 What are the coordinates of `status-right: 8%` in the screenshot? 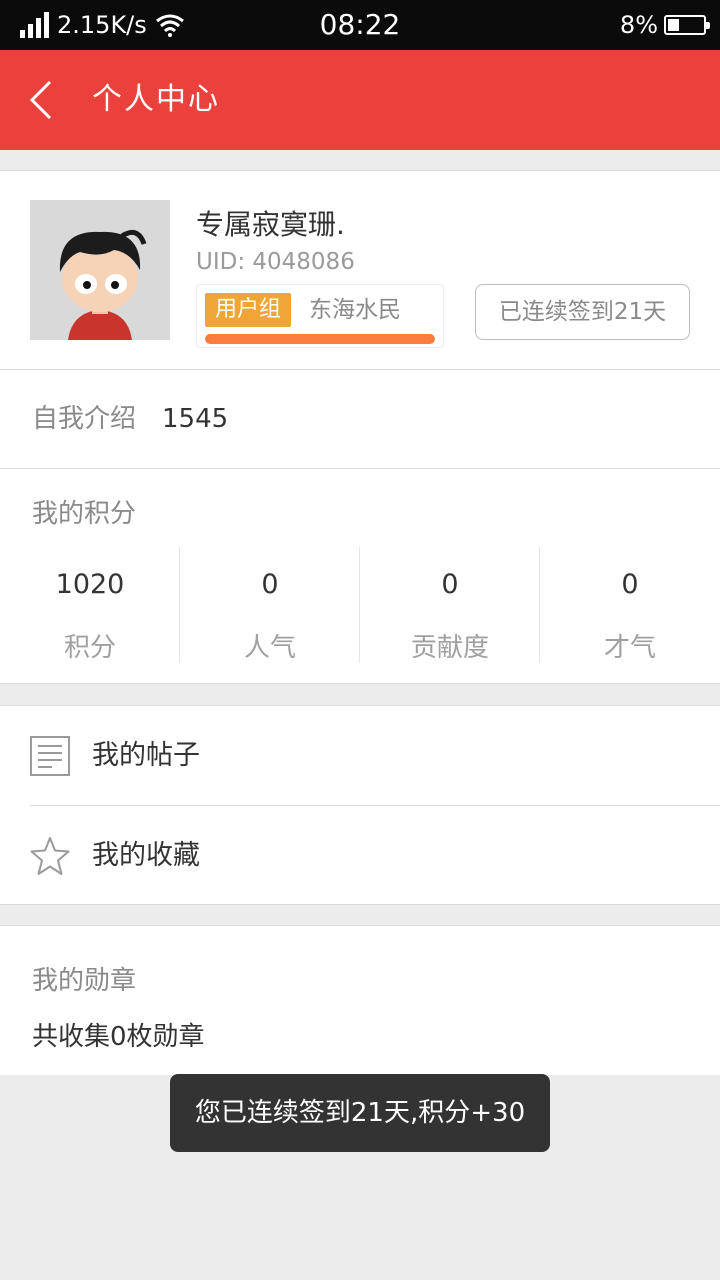 It's located at (664, 25).